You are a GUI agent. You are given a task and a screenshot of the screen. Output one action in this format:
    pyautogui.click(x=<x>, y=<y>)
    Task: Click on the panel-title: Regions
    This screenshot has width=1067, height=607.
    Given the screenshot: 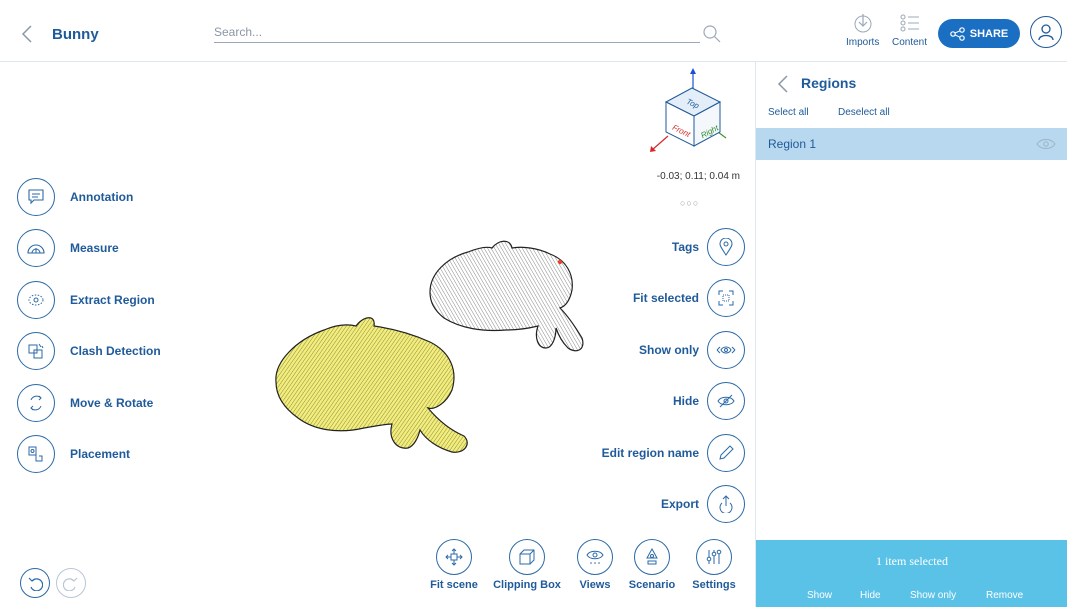 What is the action you would take?
    pyautogui.click(x=829, y=83)
    